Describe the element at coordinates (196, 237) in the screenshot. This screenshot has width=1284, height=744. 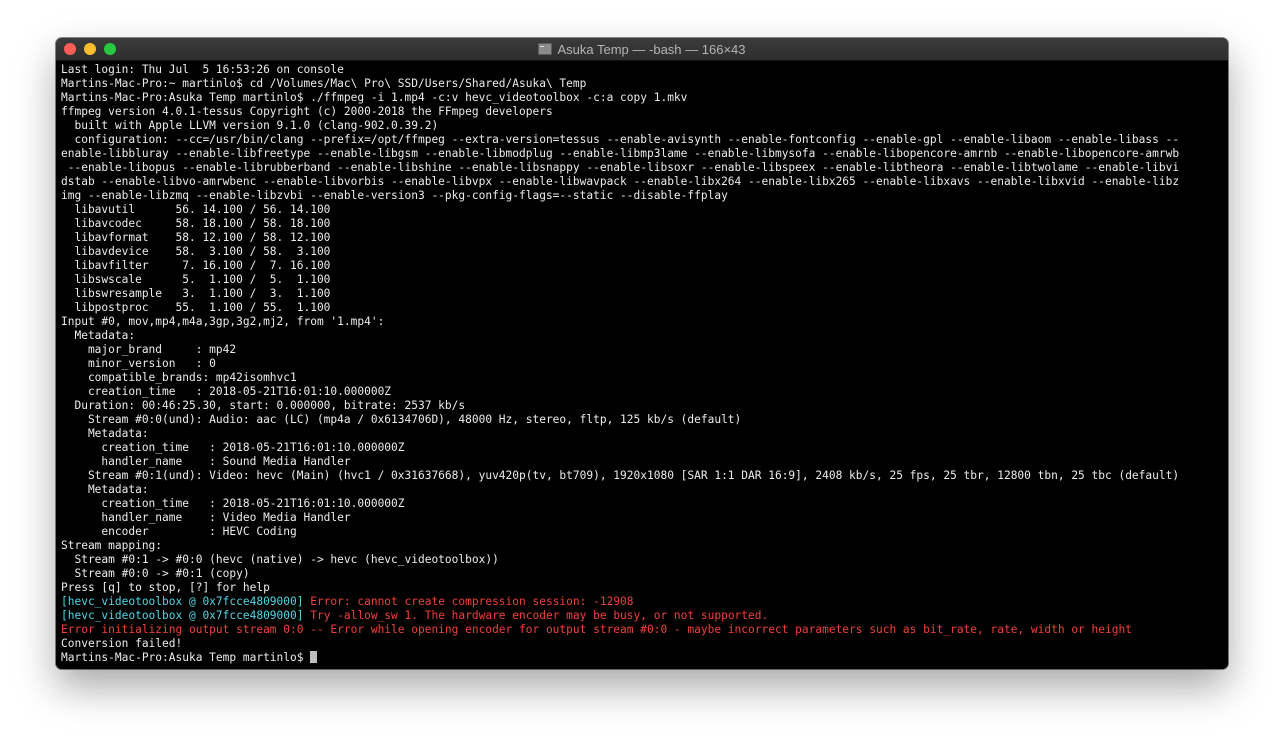
I see `terminal-line: libavformat 58. 12.100 / 58. 12.100` at that location.